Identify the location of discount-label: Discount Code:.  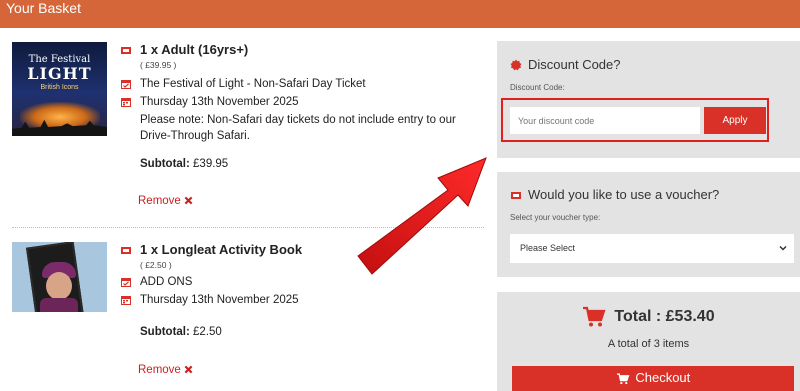
(537, 87).